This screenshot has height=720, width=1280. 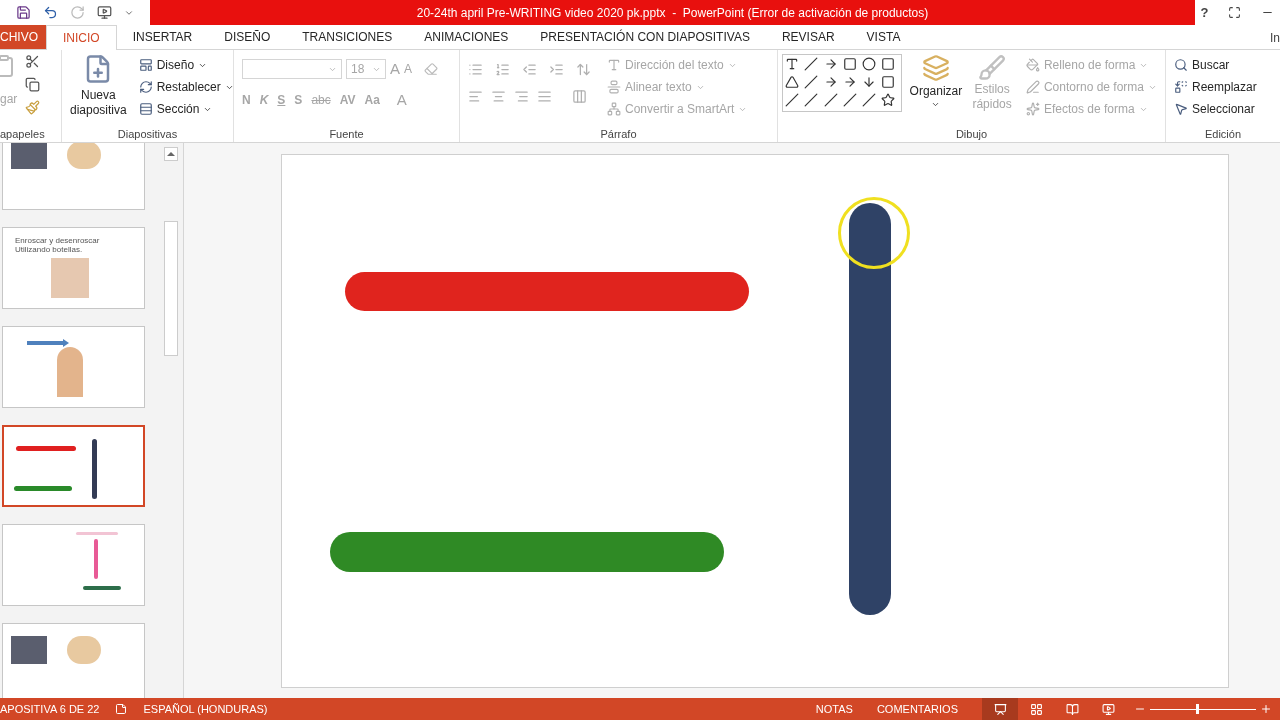 I want to click on group-label: Diapositivas, so click(x=147, y=134).